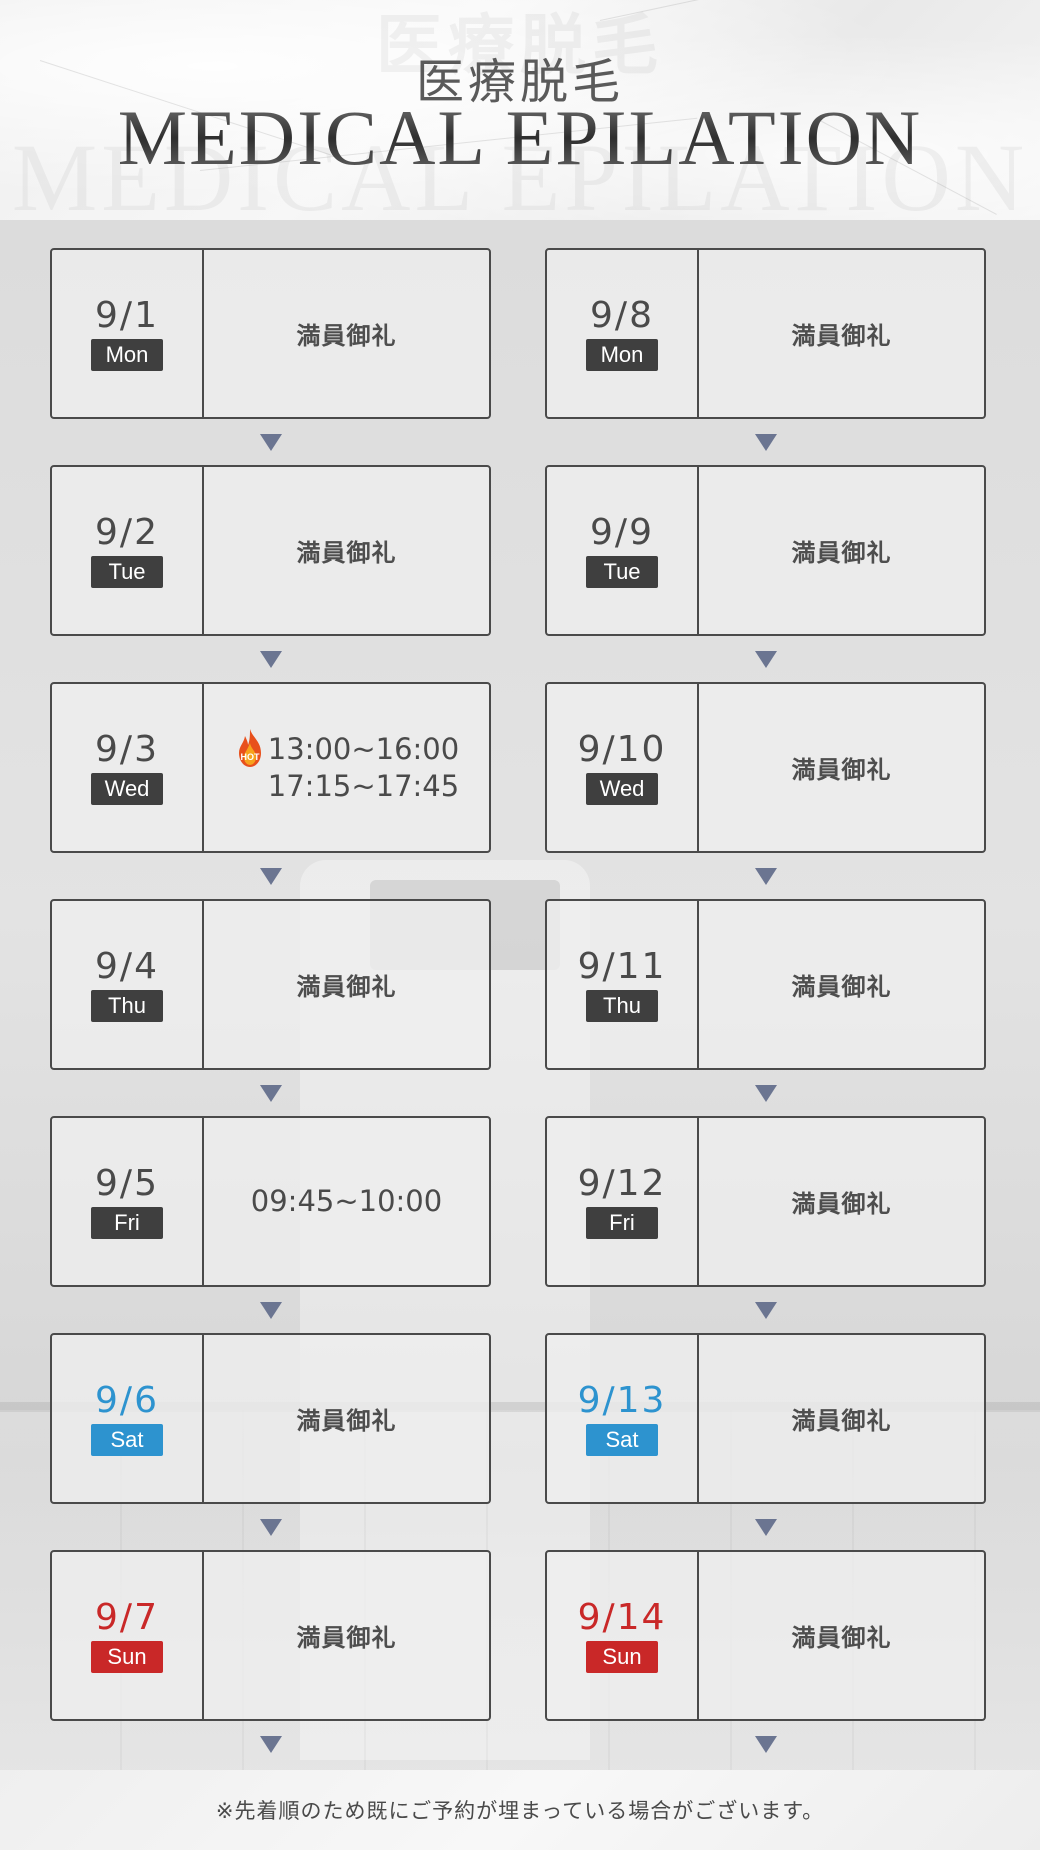  I want to click on weekday-badge: Sat, so click(127, 1440).